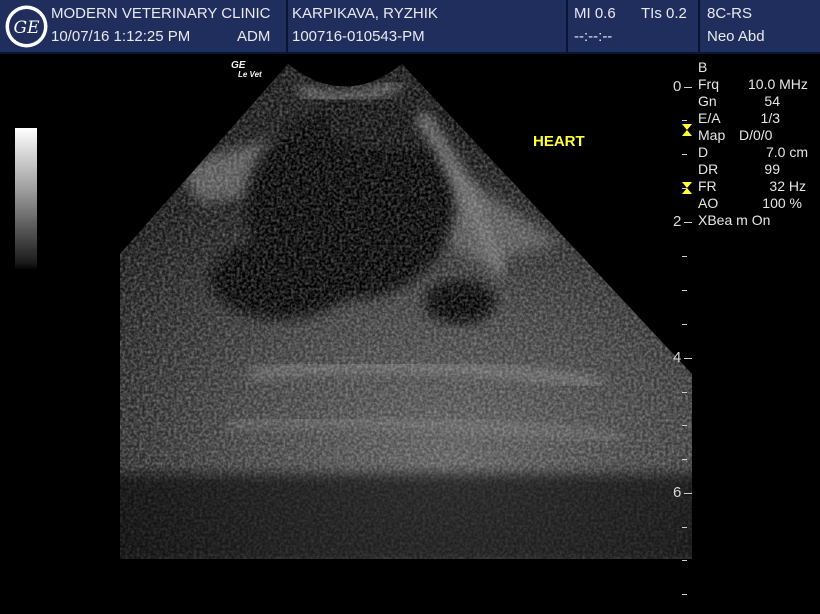 Image resolution: width=820 pixels, height=614 pixels. What do you see at coordinates (708, 84) in the screenshot?
I see `param-frq-label: Frq` at bounding box center [708, 84].